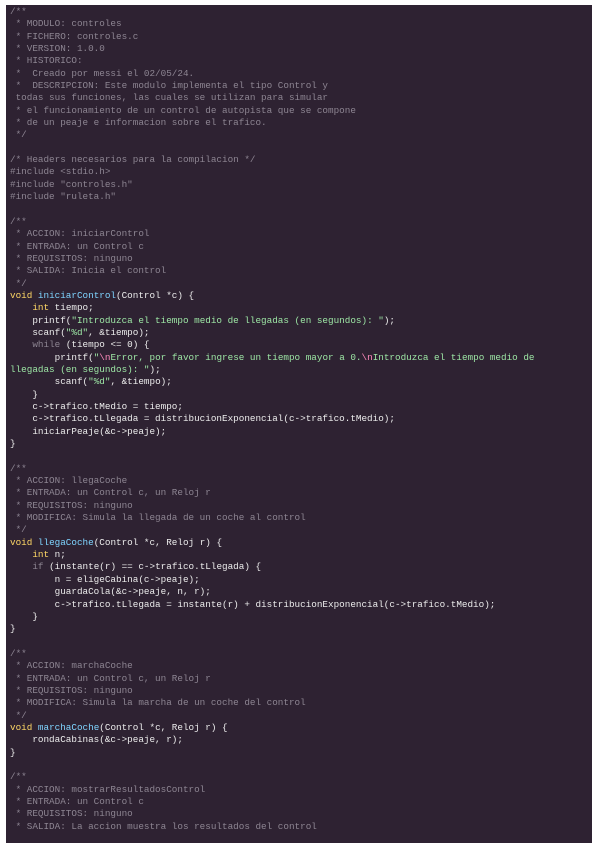 This screenshot has height=848, width=599. I want to click on code-token-plain: }, so click(13, 629).